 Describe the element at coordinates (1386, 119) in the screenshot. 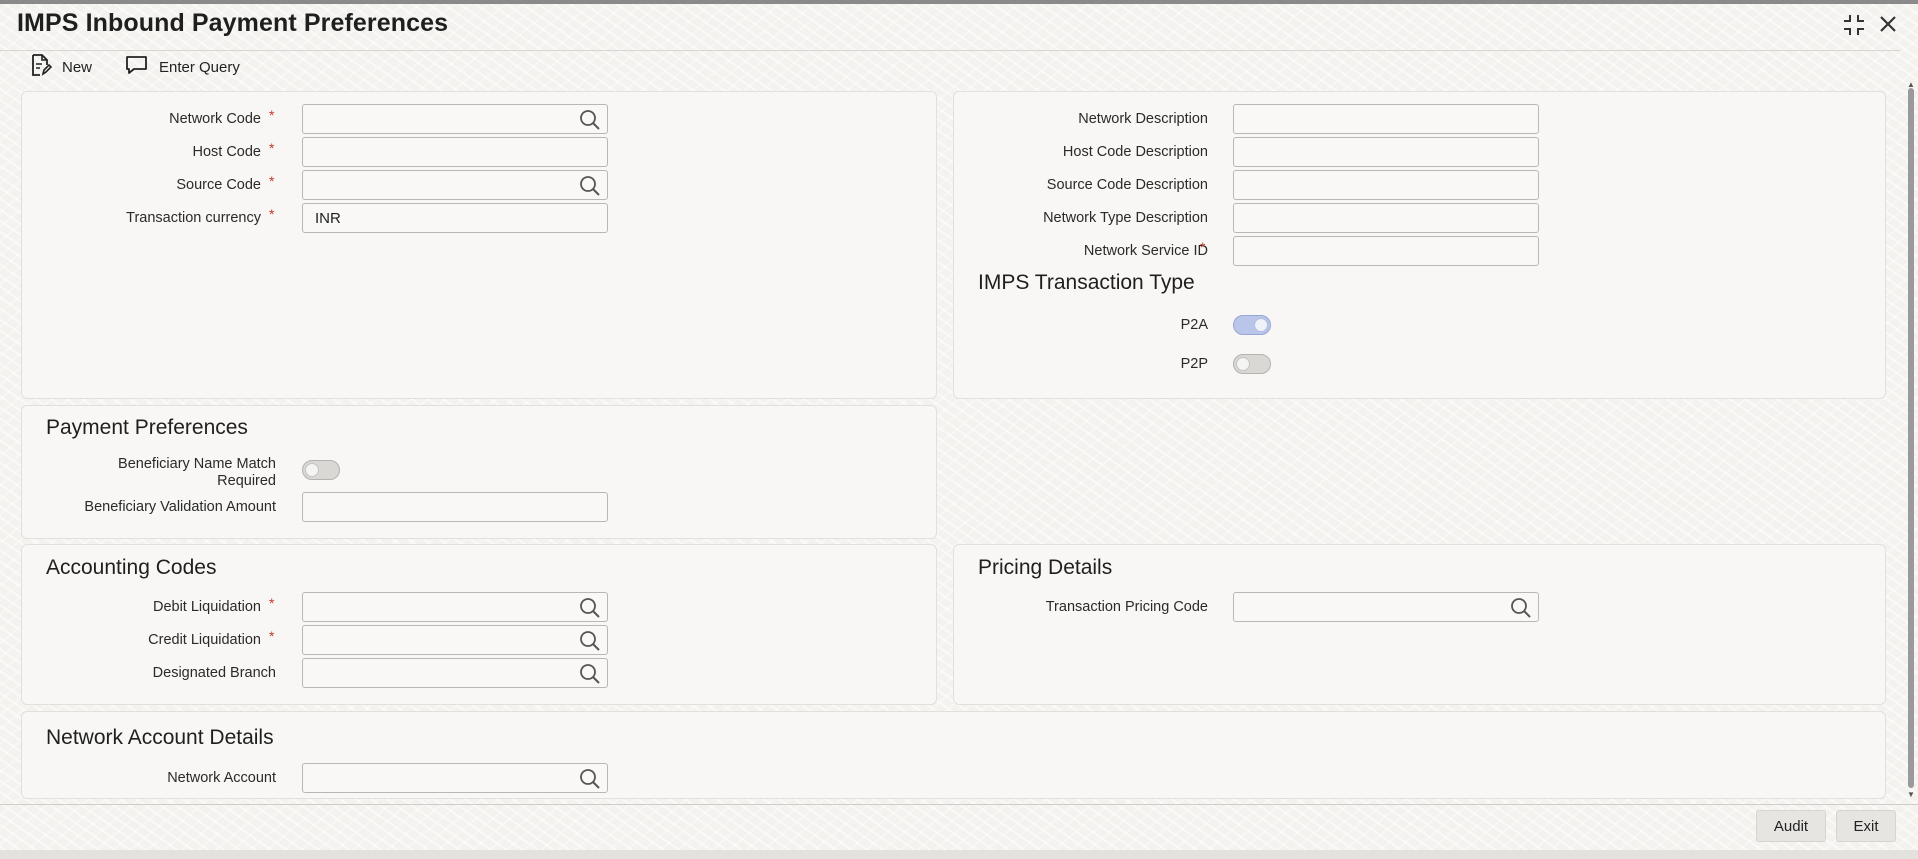

I see `network-description-input` at that location.